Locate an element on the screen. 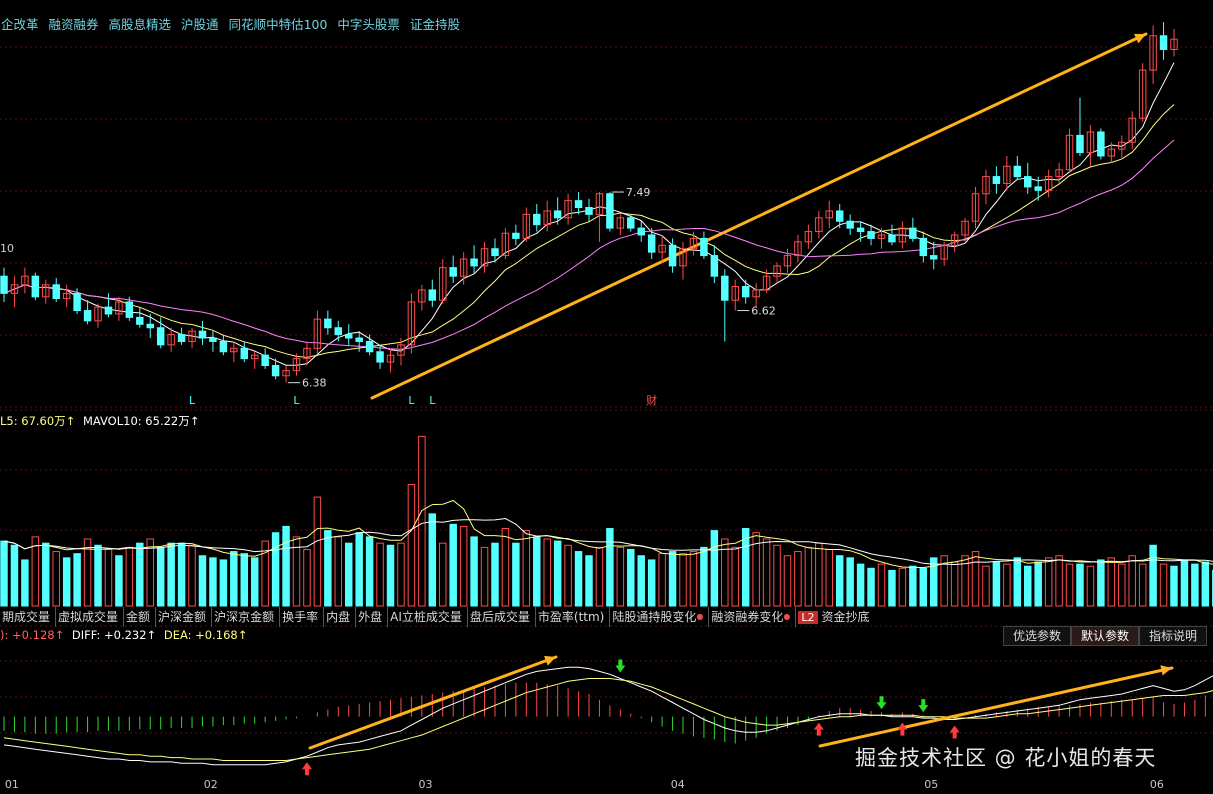 The width and height of the screenshot is (1213, 794). default-params-button: 默认参数 is located at coordinates (1105, 636).